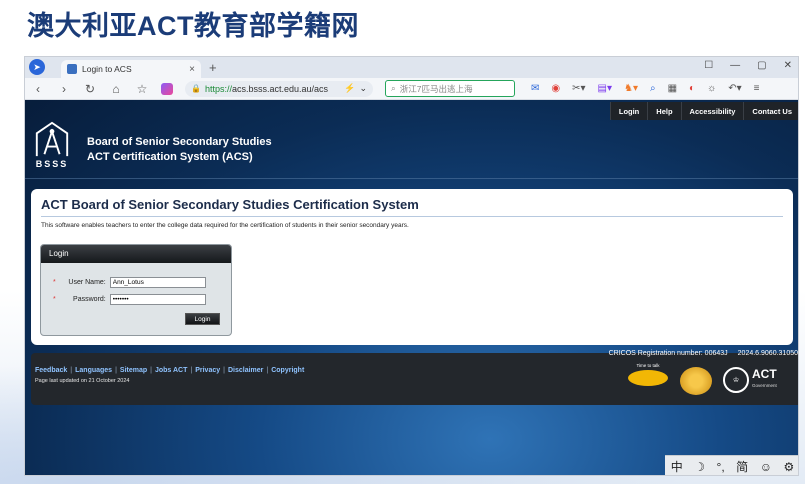 Image resolution: width=805 pixels, height=484 pixels. What do you see at coordinates (167, 88) in the screenshot?
I see `extension-icon` at bounding box center [167, 88].